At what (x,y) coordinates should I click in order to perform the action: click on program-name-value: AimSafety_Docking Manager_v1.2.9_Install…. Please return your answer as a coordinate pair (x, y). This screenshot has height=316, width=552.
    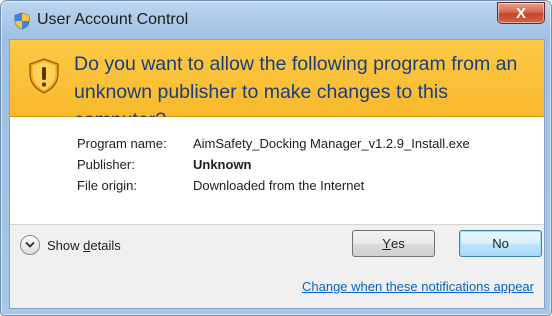
    Looking at the image, I should click on (331, 143).